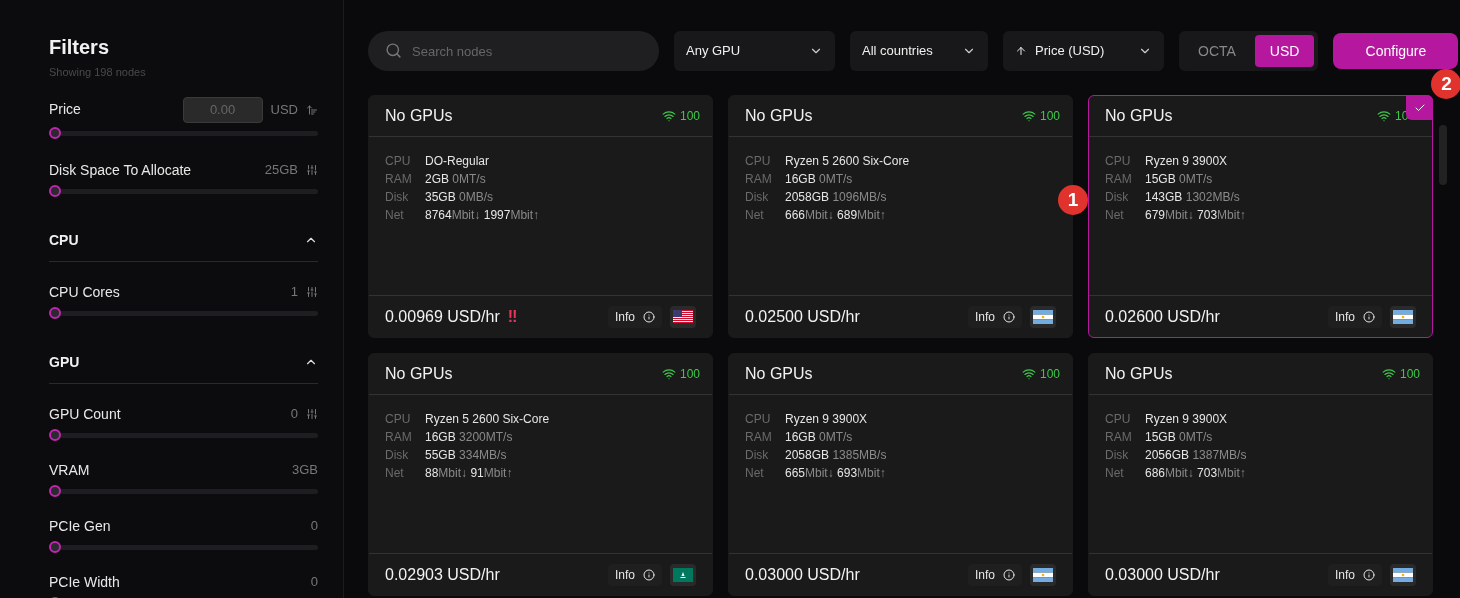  What do you see at coordinates (1445, 84) in the screenshot?
I see `annotation-marker: 2` at bounding box center [1445, 84].